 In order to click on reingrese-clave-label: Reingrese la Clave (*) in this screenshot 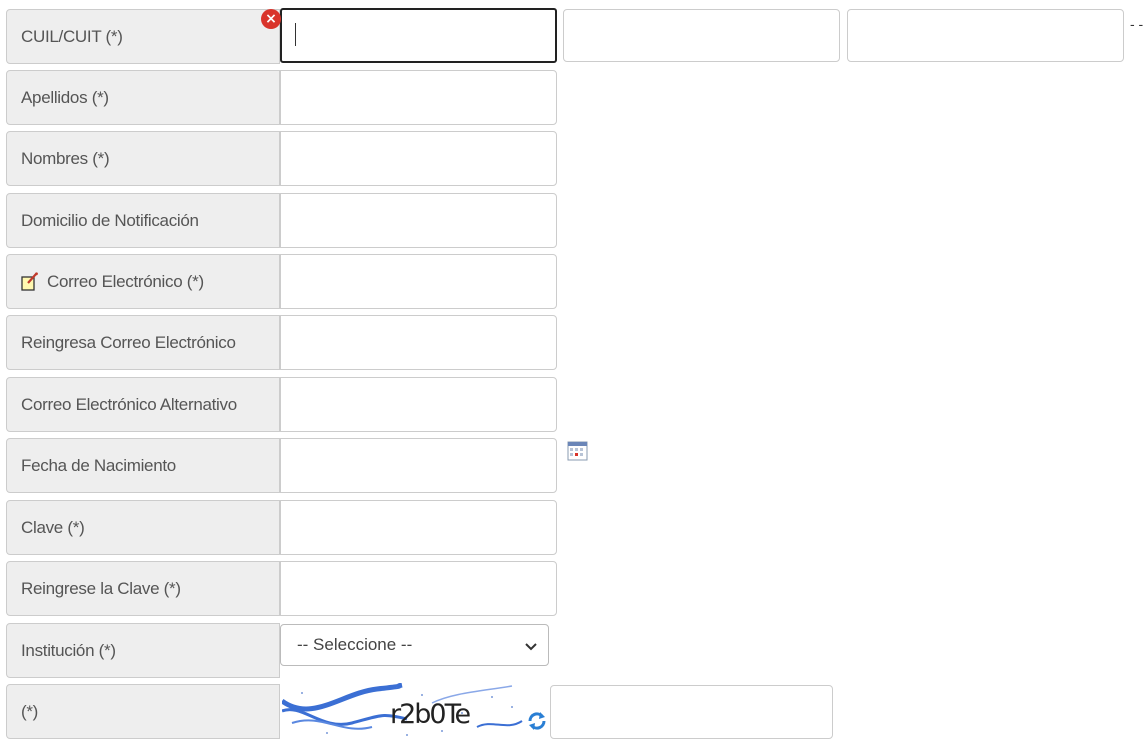, I will do `click(143, 588)`.